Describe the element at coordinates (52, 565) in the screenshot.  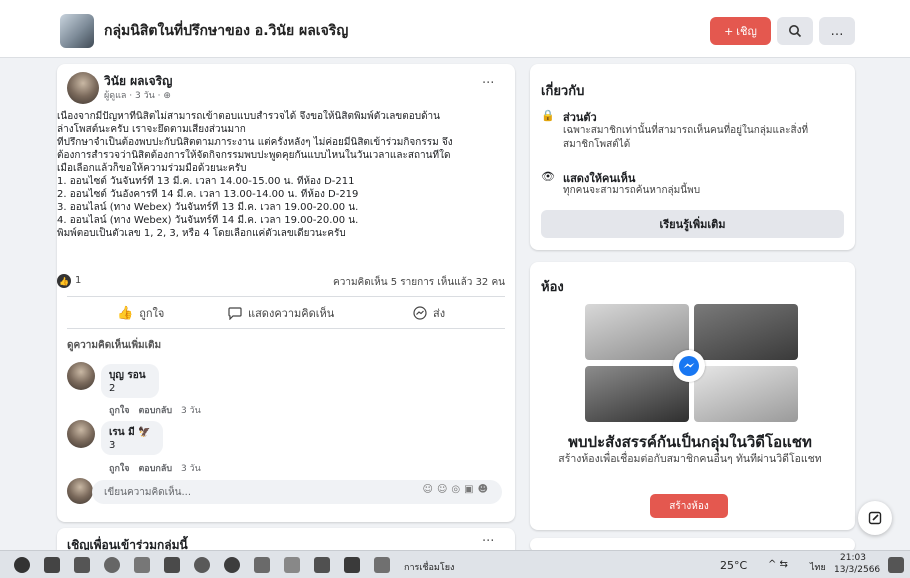
I see `search-taskbar-icon` at that location.